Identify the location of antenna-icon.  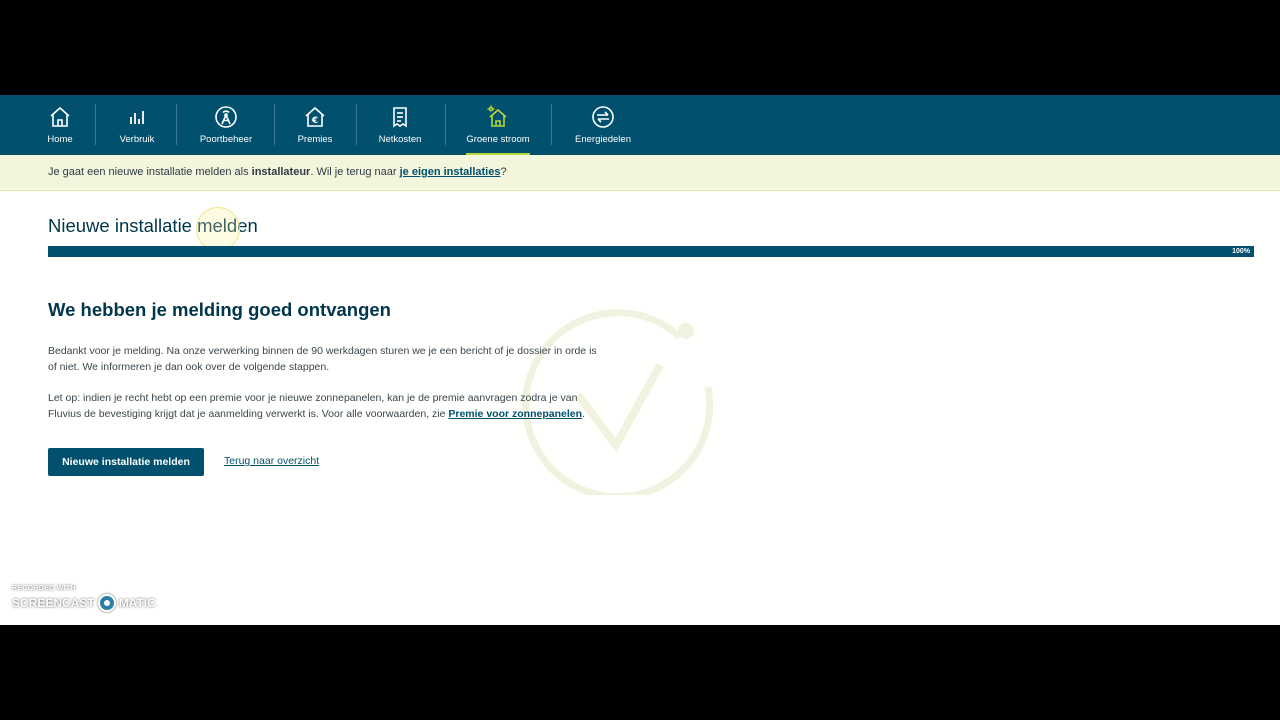
(226, 117).